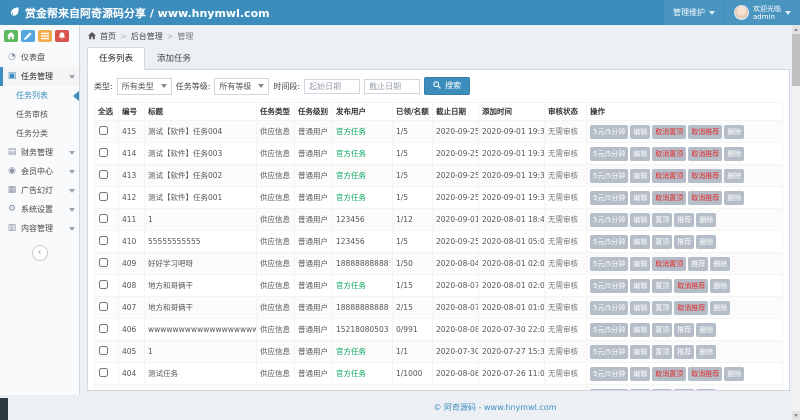 Image resolution: width=800 pixels, height=420 pixels. Describe the element at coordinates (174, 58) in the screenshot. I see `tab-add-task: 添加任务` at that location.